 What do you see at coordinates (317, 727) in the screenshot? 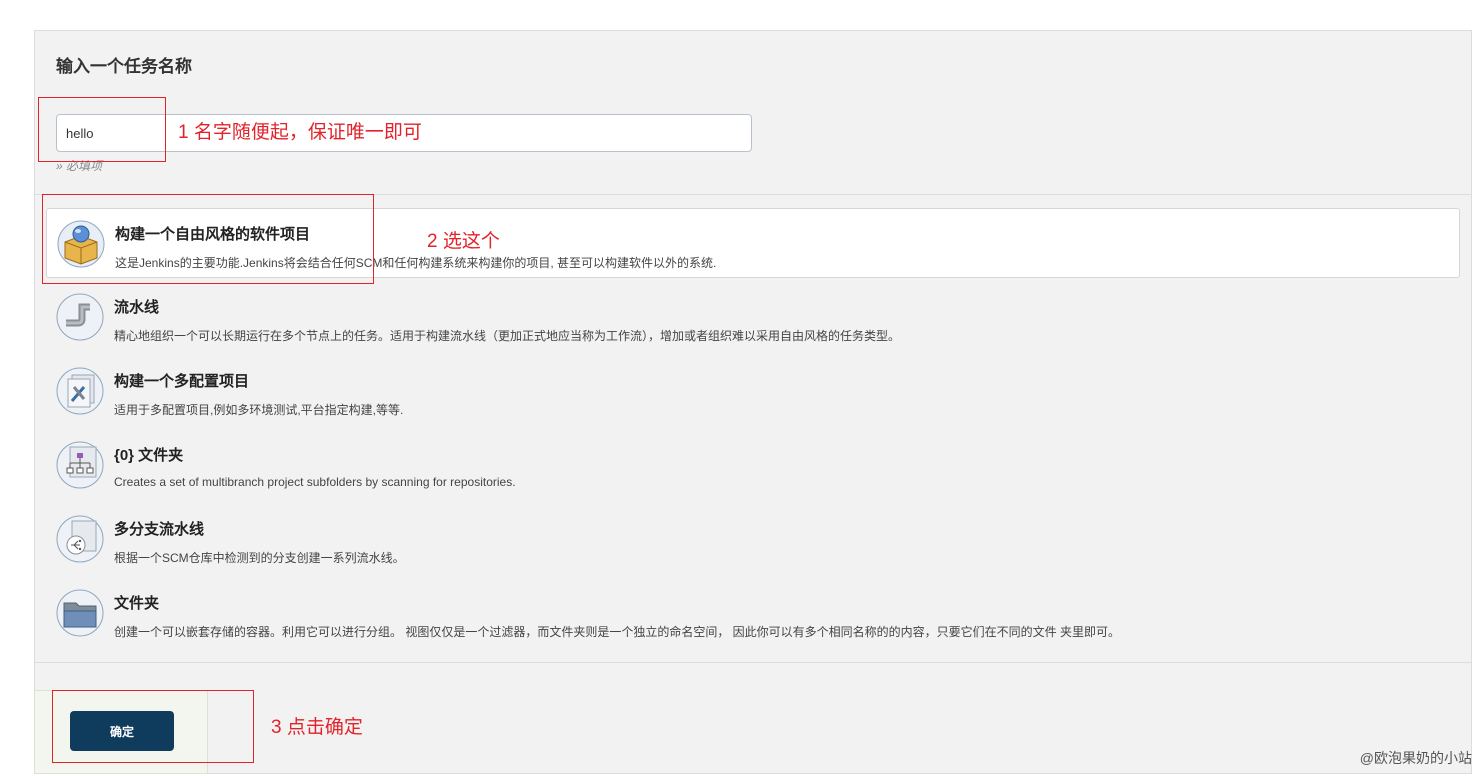
I see `annotation-note-3: 3 点击确定` at bounding box center [317, 727].